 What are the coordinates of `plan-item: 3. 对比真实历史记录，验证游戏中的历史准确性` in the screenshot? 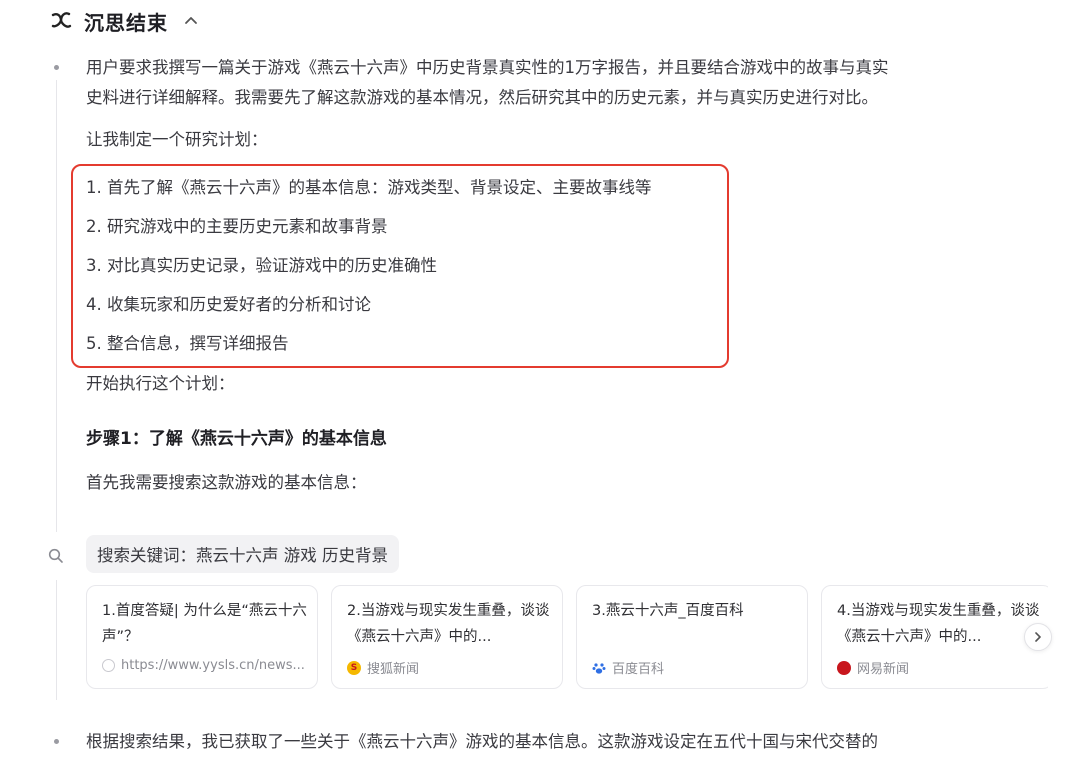 It's located at (261, 265).